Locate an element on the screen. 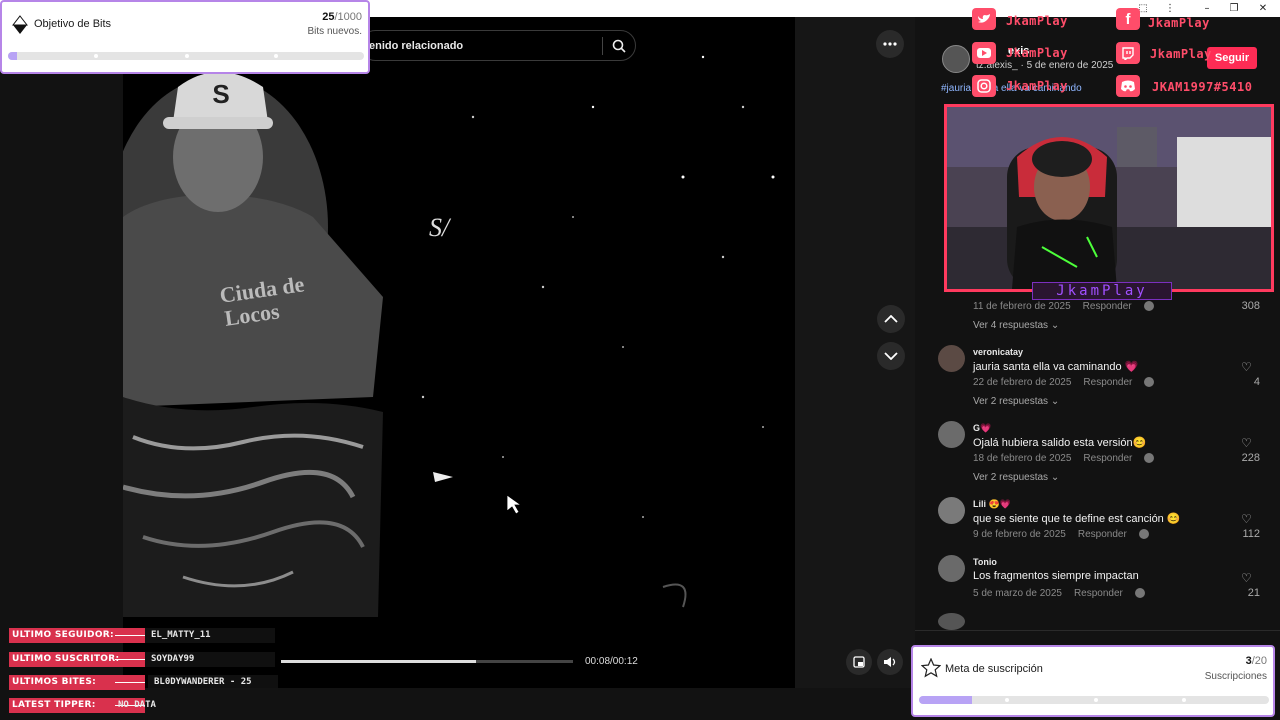 Image resolution: width=1280 pixels, height=720 pixels. search-bar: enido relacionado is located at coordinates (498, 45).